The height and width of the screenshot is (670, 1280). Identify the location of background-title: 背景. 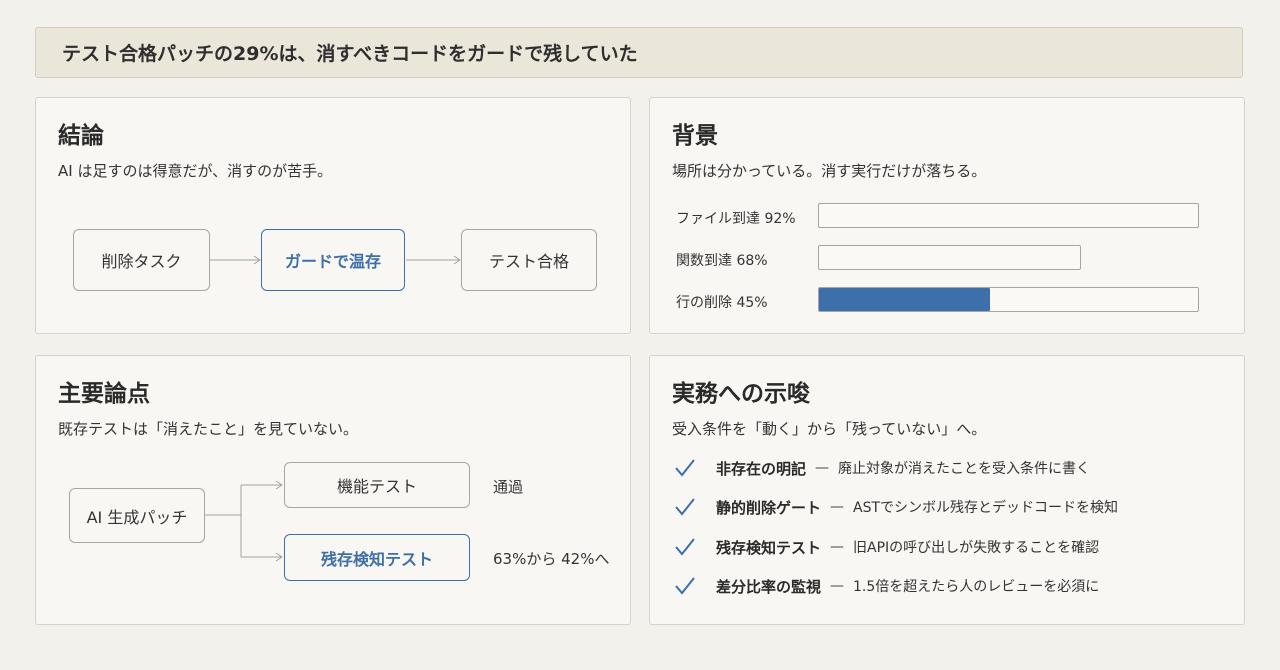
(695, 136).